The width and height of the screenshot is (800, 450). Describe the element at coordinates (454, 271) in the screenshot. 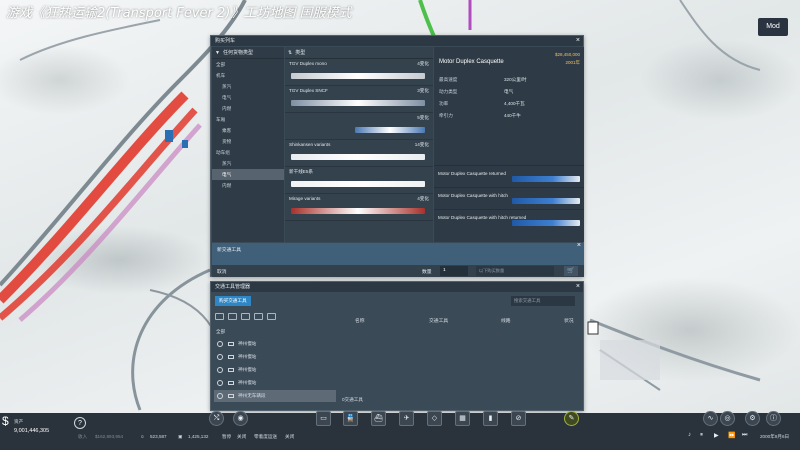

I see `quantity-input: 1` at that location.